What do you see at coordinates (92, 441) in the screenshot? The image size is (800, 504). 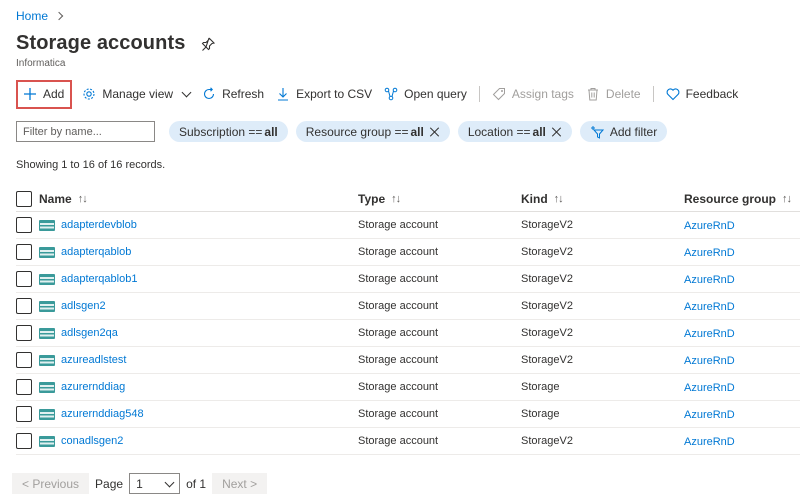 I see `resource-name-link: conadlsgen2` at bounding box center [92, 441].